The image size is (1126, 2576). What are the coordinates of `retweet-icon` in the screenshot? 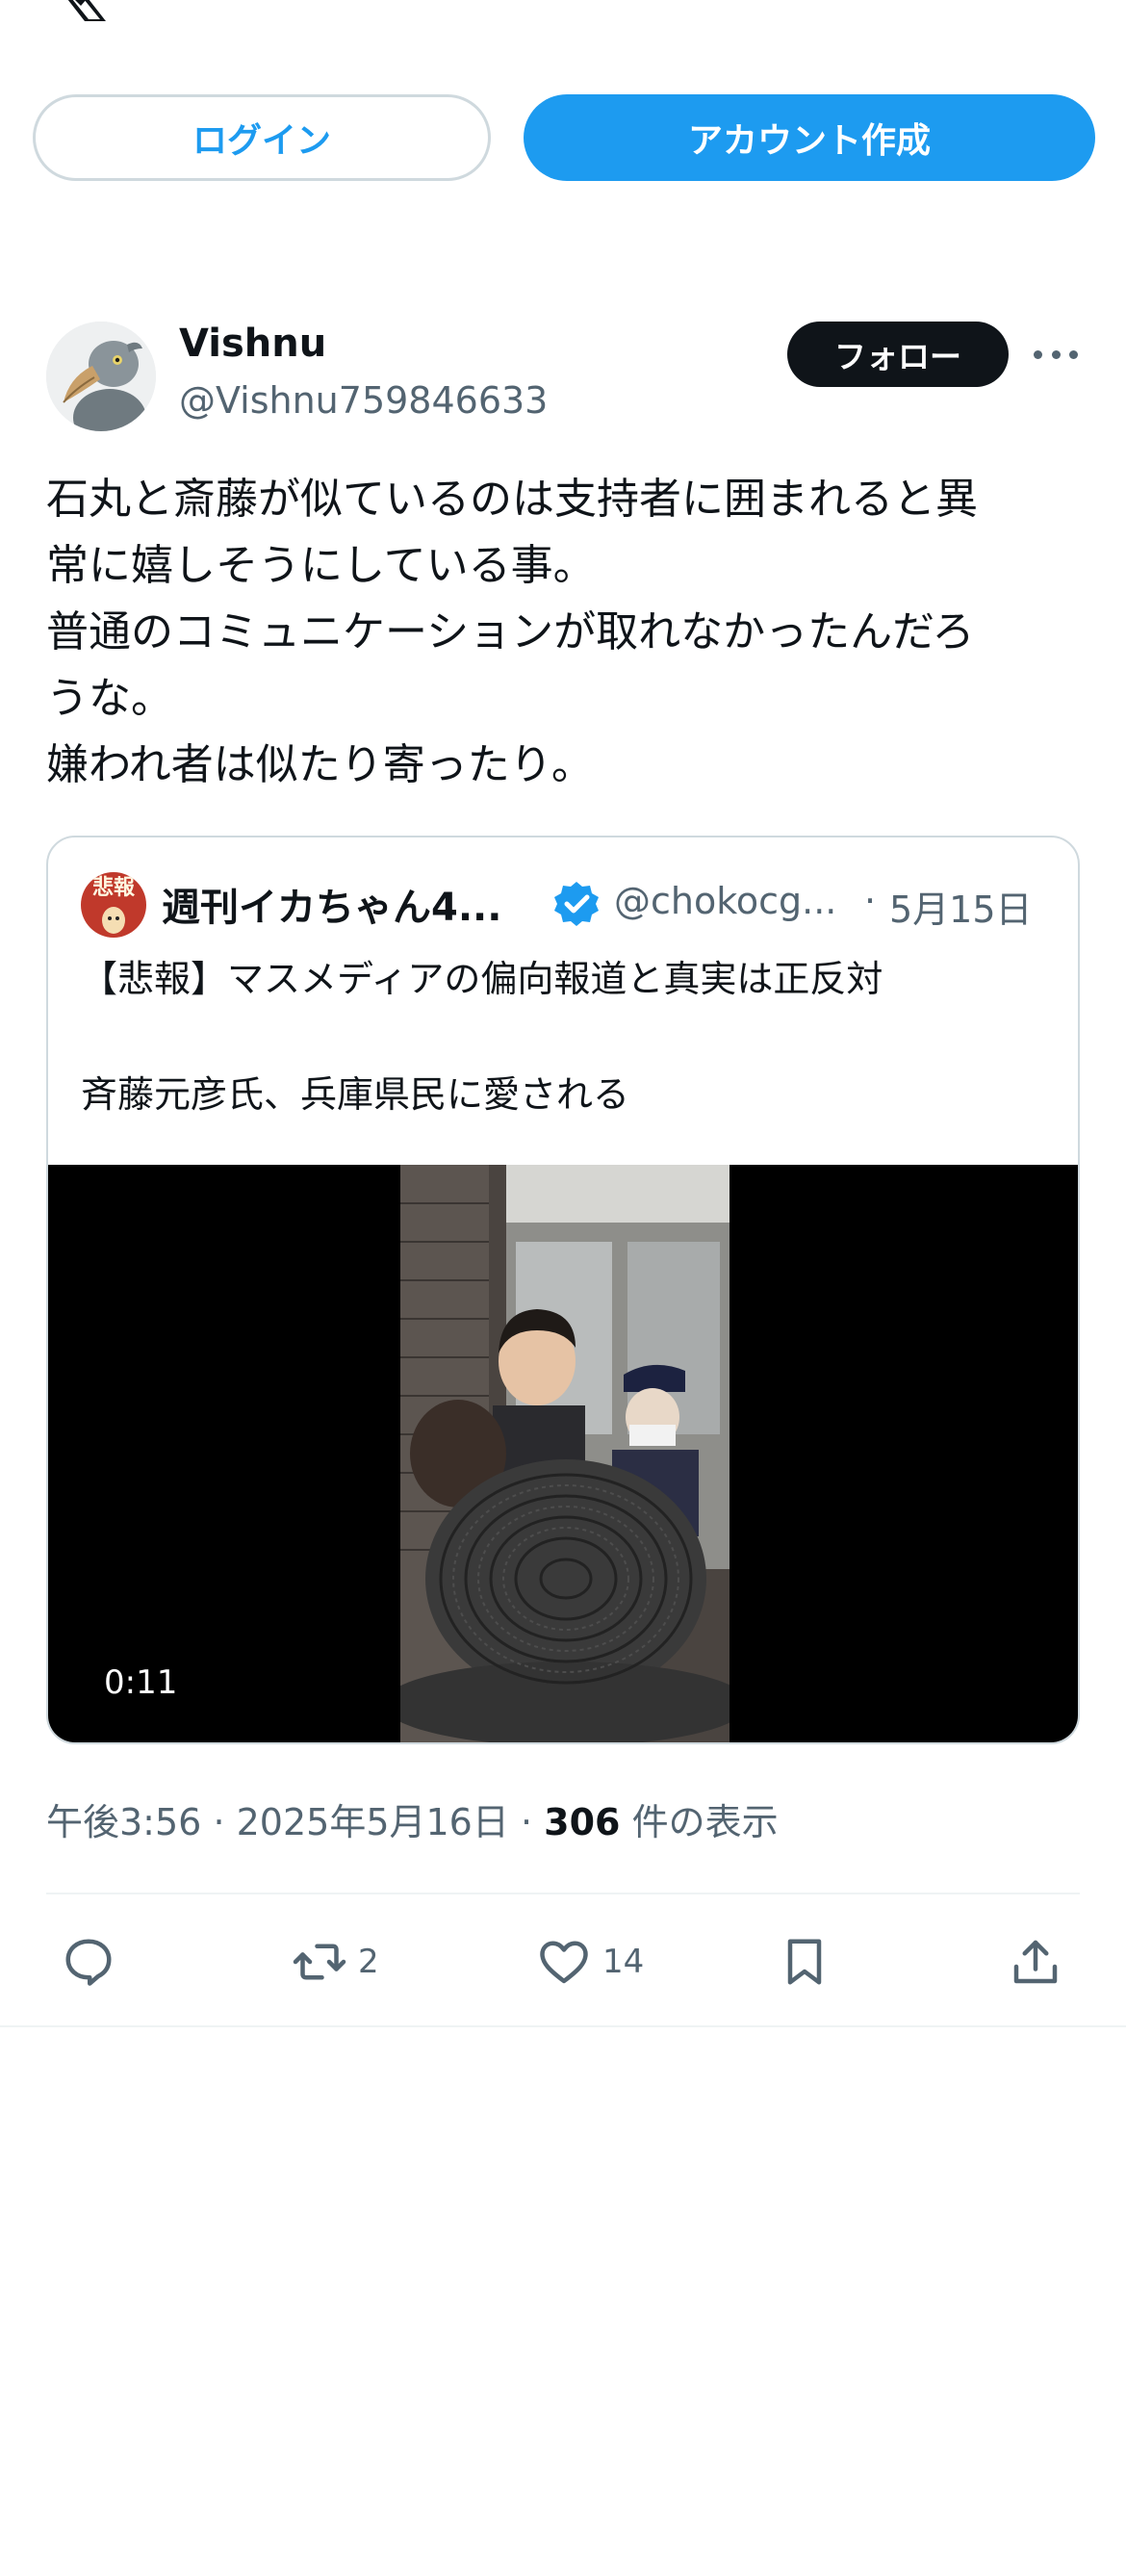 It's located at (320, 1962).